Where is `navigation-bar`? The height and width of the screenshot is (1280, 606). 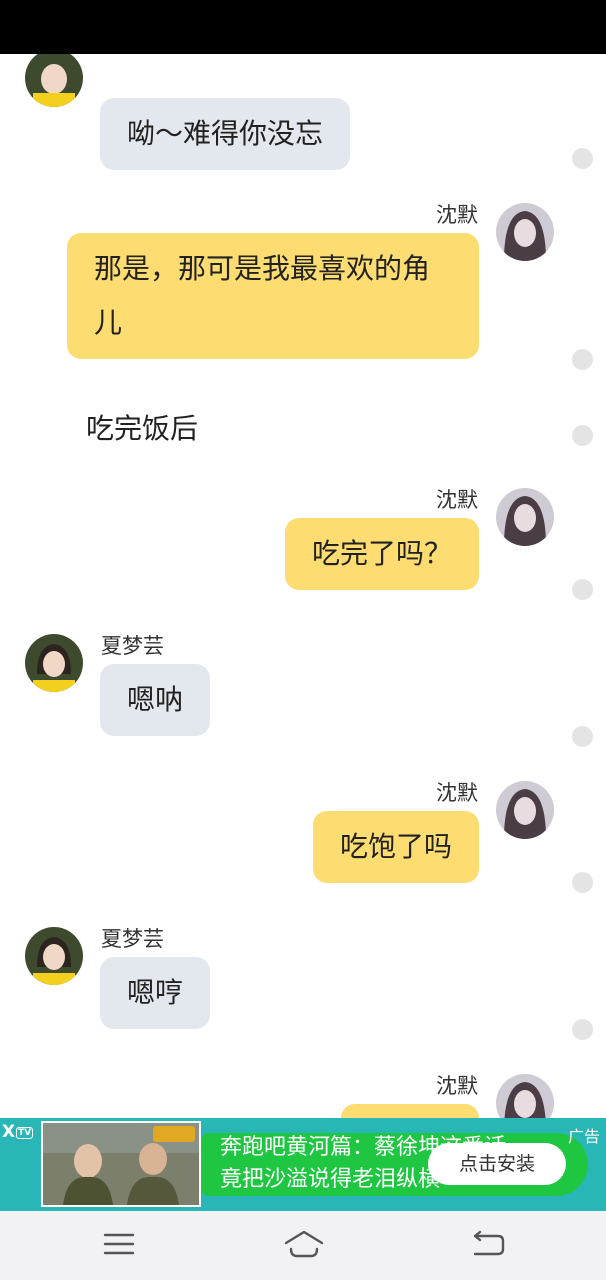
navigation-bar is located at coordinates (303, 1245).